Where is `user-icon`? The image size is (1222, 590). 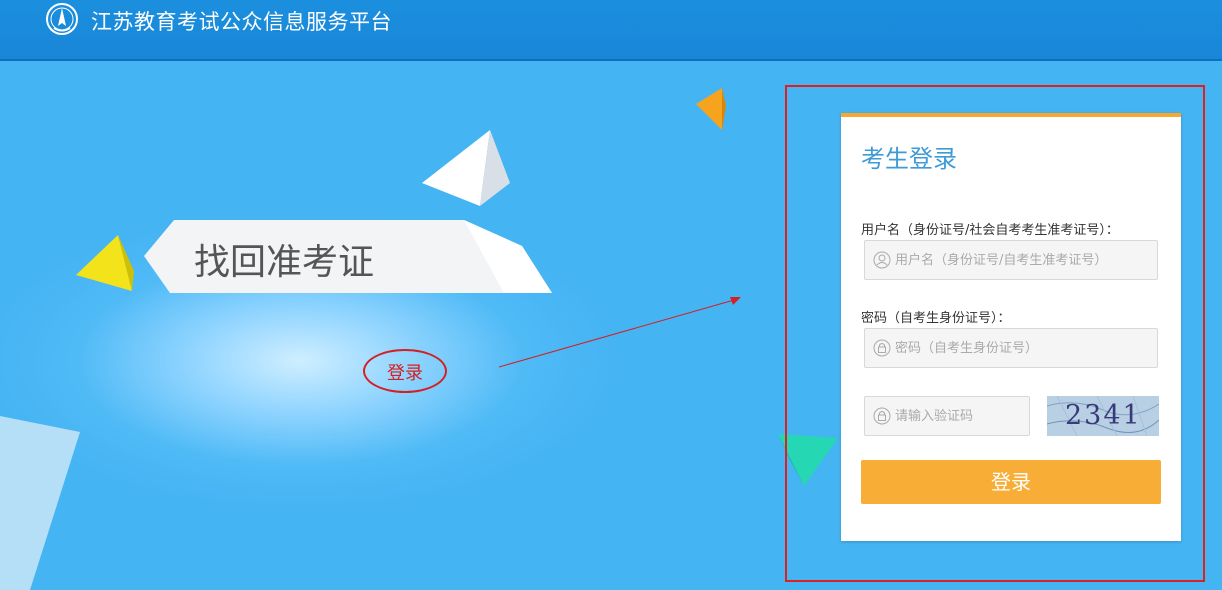 user-icon is located at coordinates (882, 260).